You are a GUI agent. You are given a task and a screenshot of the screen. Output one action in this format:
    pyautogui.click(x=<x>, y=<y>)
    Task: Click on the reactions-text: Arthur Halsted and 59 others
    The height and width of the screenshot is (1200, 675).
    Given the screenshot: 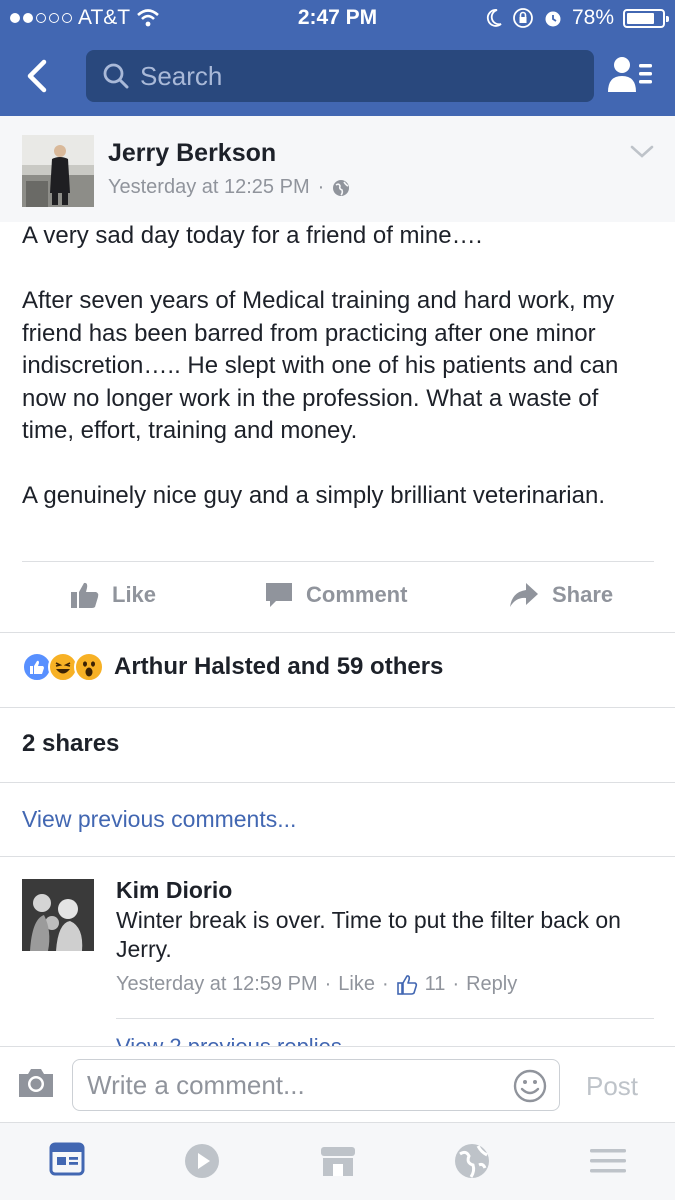 What is the action you would take?
    pyautogui.click(x=279, y=666)
    